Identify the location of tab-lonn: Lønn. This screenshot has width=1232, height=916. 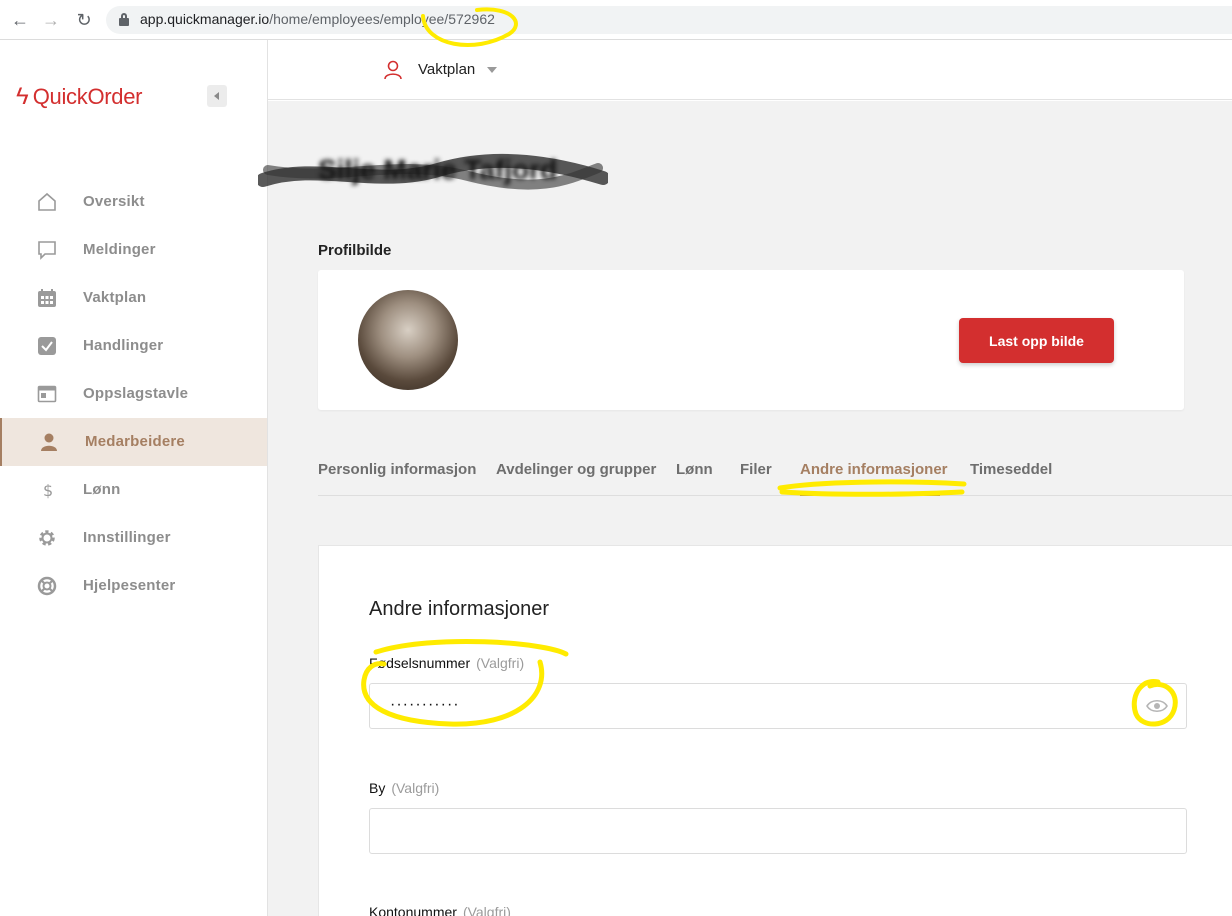
(694, 469).